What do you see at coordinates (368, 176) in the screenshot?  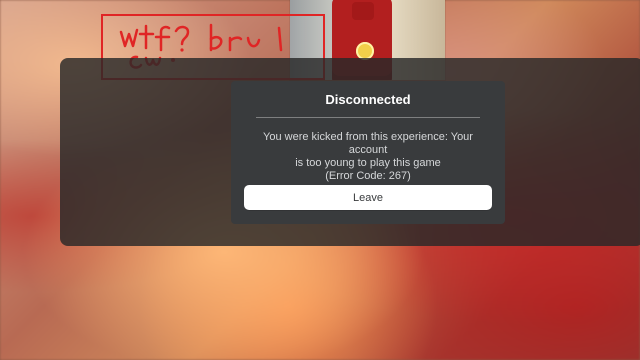 I see `error-code: (Error Code: 267)` at bounding box center [368, 176].